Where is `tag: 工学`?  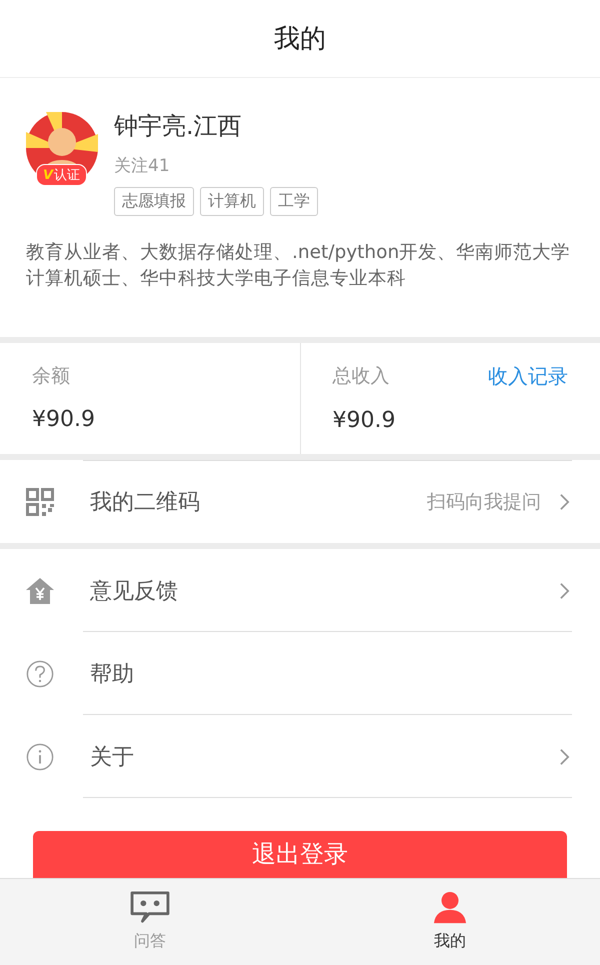 tag: 工学 is located at coordinates (294, 201).